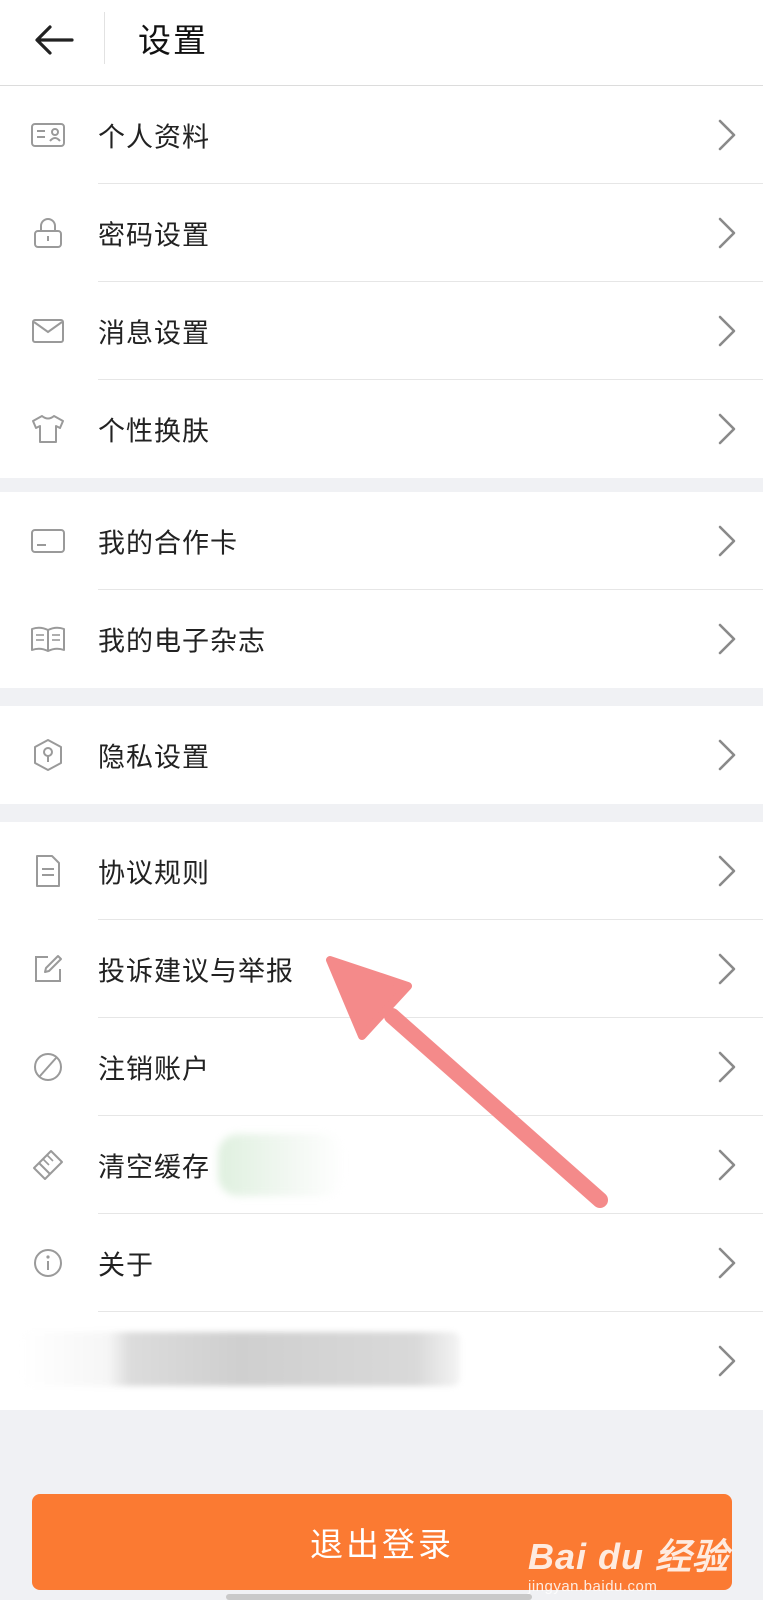  What do you see at coordinates (173, 40) in the screenshot?
I see `page-title: 设置` at bounding box center [173, 40].